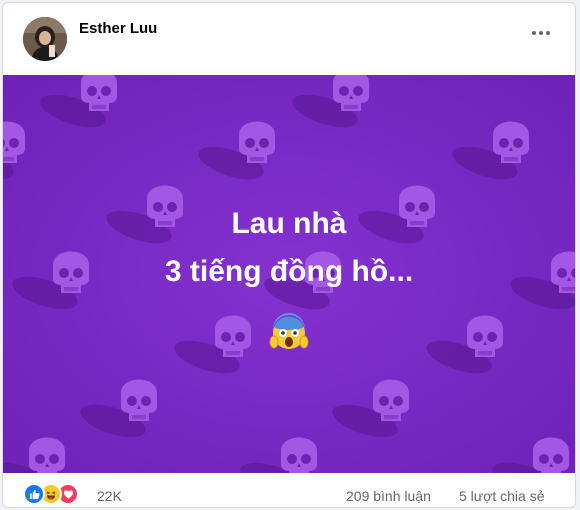 Image resolution: width=580 pixels, height=510 pixels. Describe the element at coordinates (109, 496) in the screenshot. I see `reaction-count: 22K` at that location.